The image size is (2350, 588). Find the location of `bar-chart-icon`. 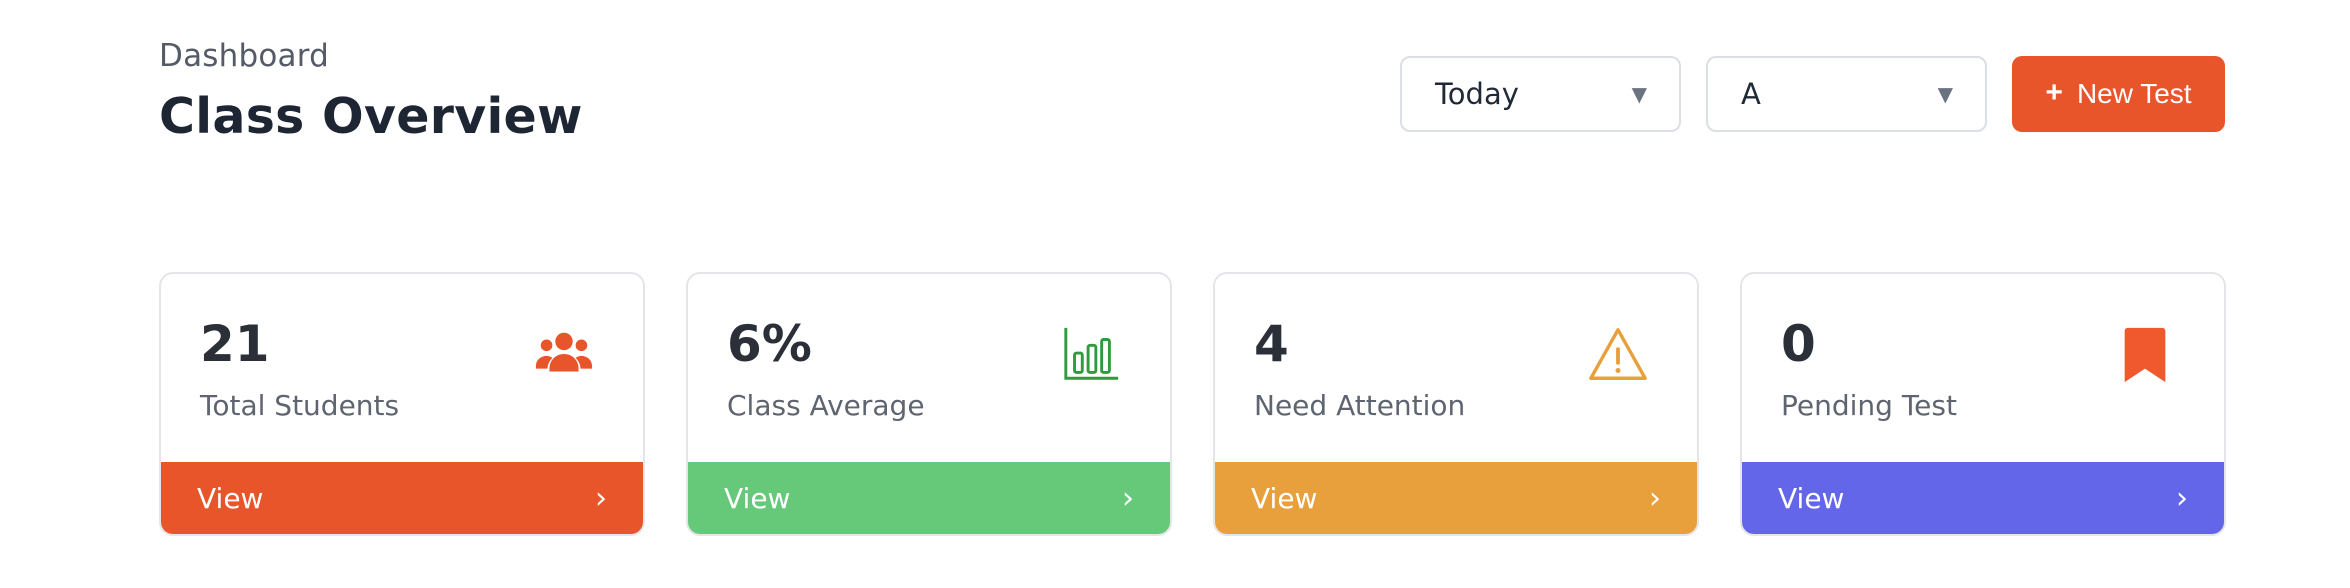

bar-chart-icon is located at coordinates (1091, 353).